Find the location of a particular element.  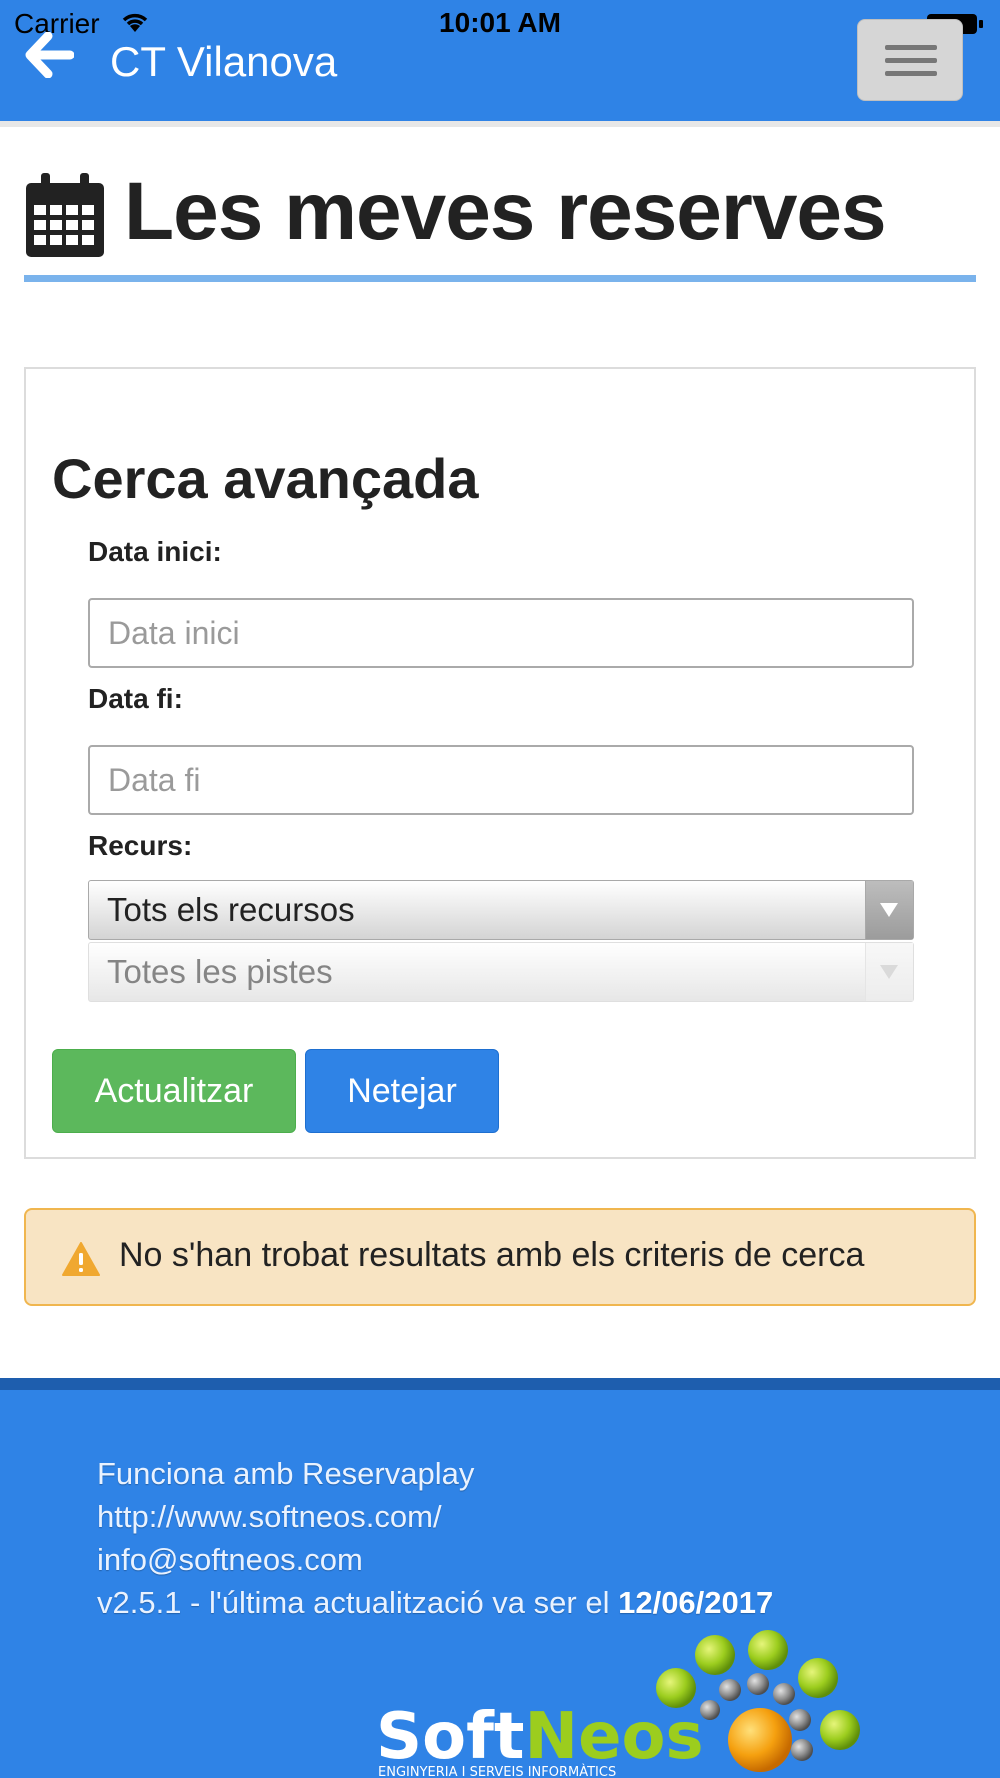

menu-button is located at coordinates (910, 60).